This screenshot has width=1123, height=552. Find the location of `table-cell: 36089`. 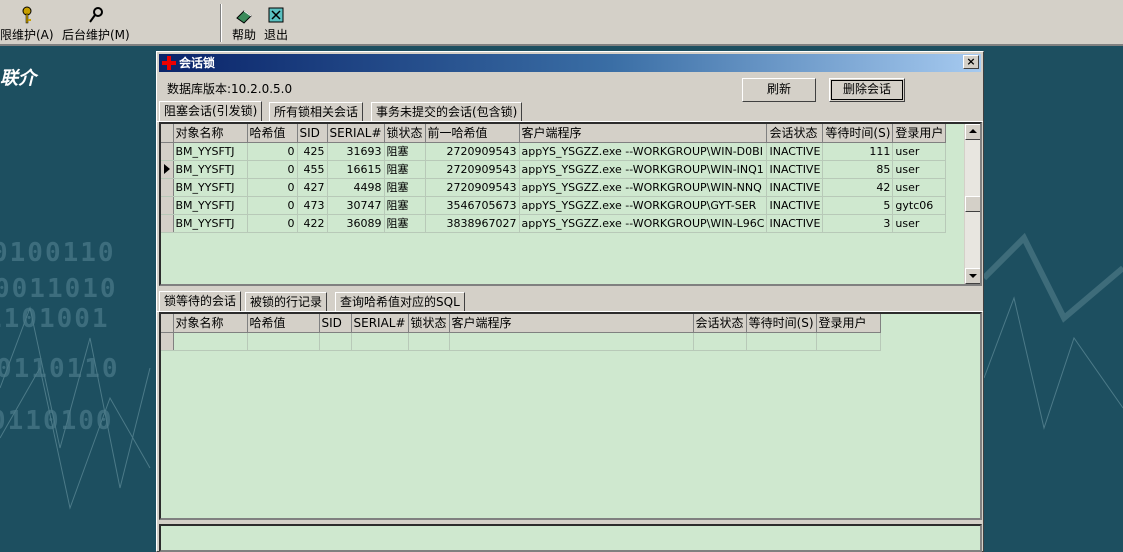

table-cell: 36089 is located at coordinates (356, 223).